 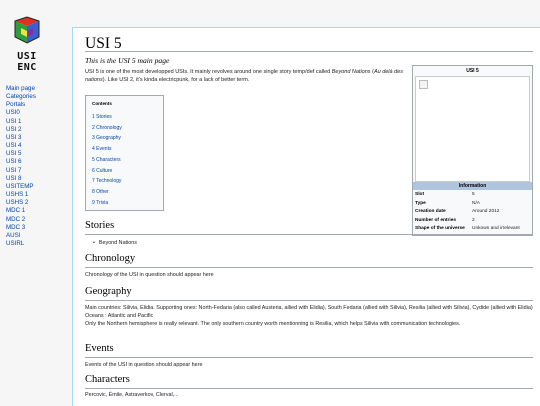 I want to click on section-heading-characters: Characters, so click(x=107, y=379).